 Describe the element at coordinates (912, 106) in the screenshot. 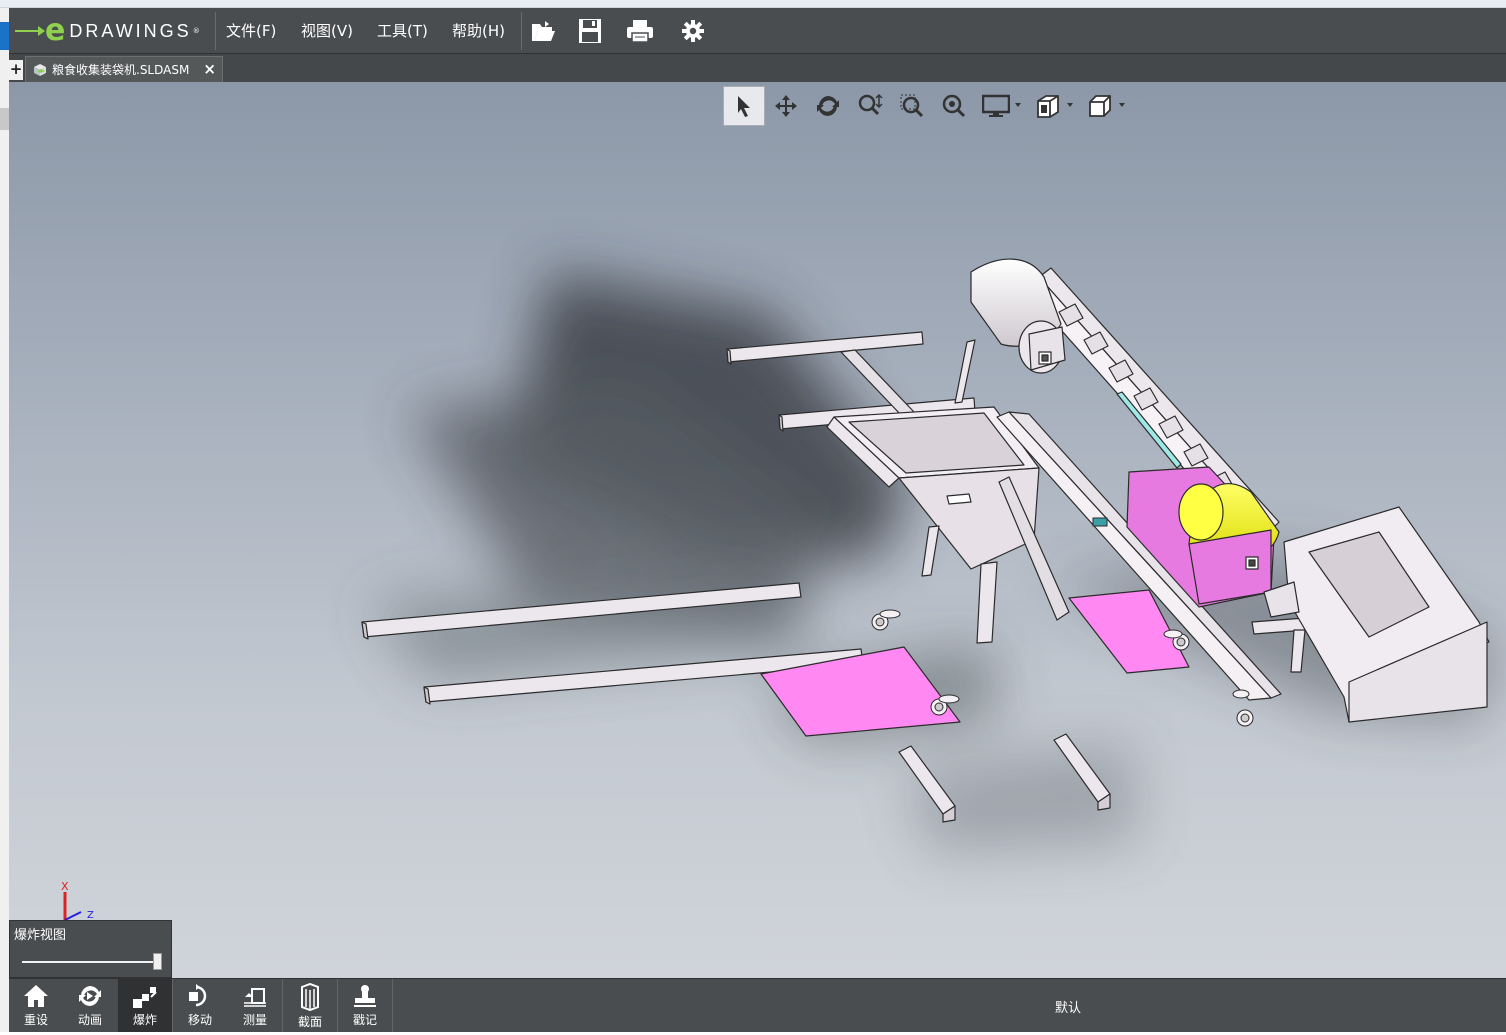

I see `zoom-to-area-icon` at that location.